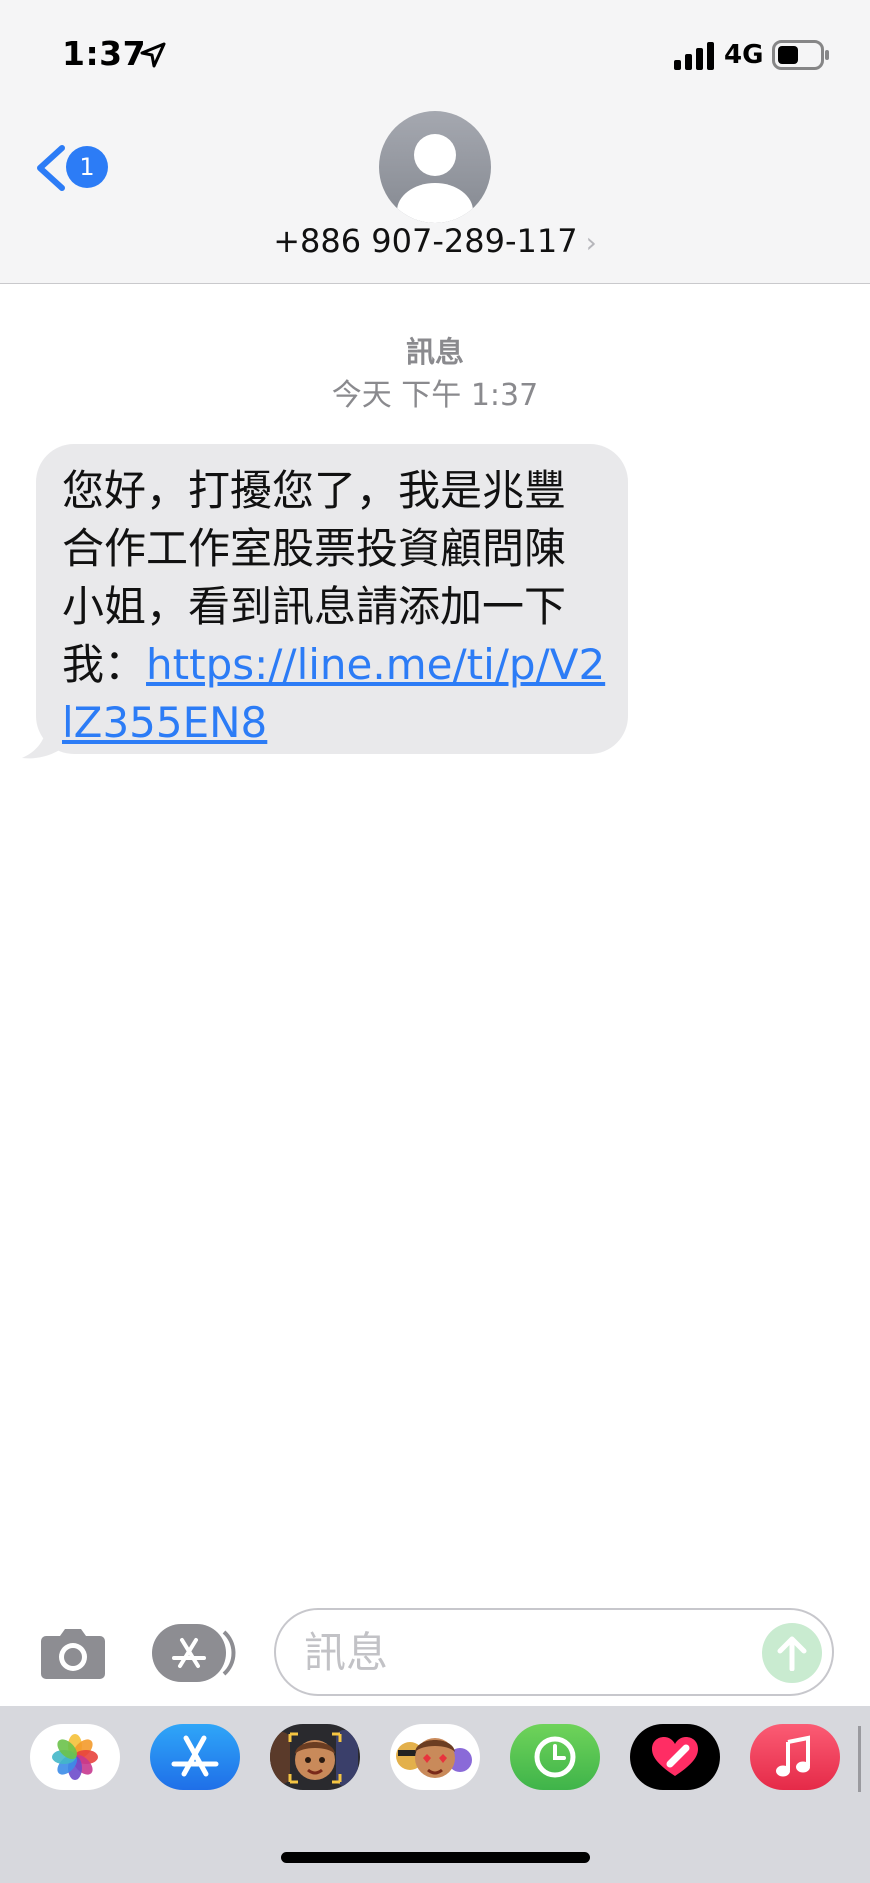 This screenshot has width=870, height=1883. I want to click on photos-icon, so click(75, 1757).